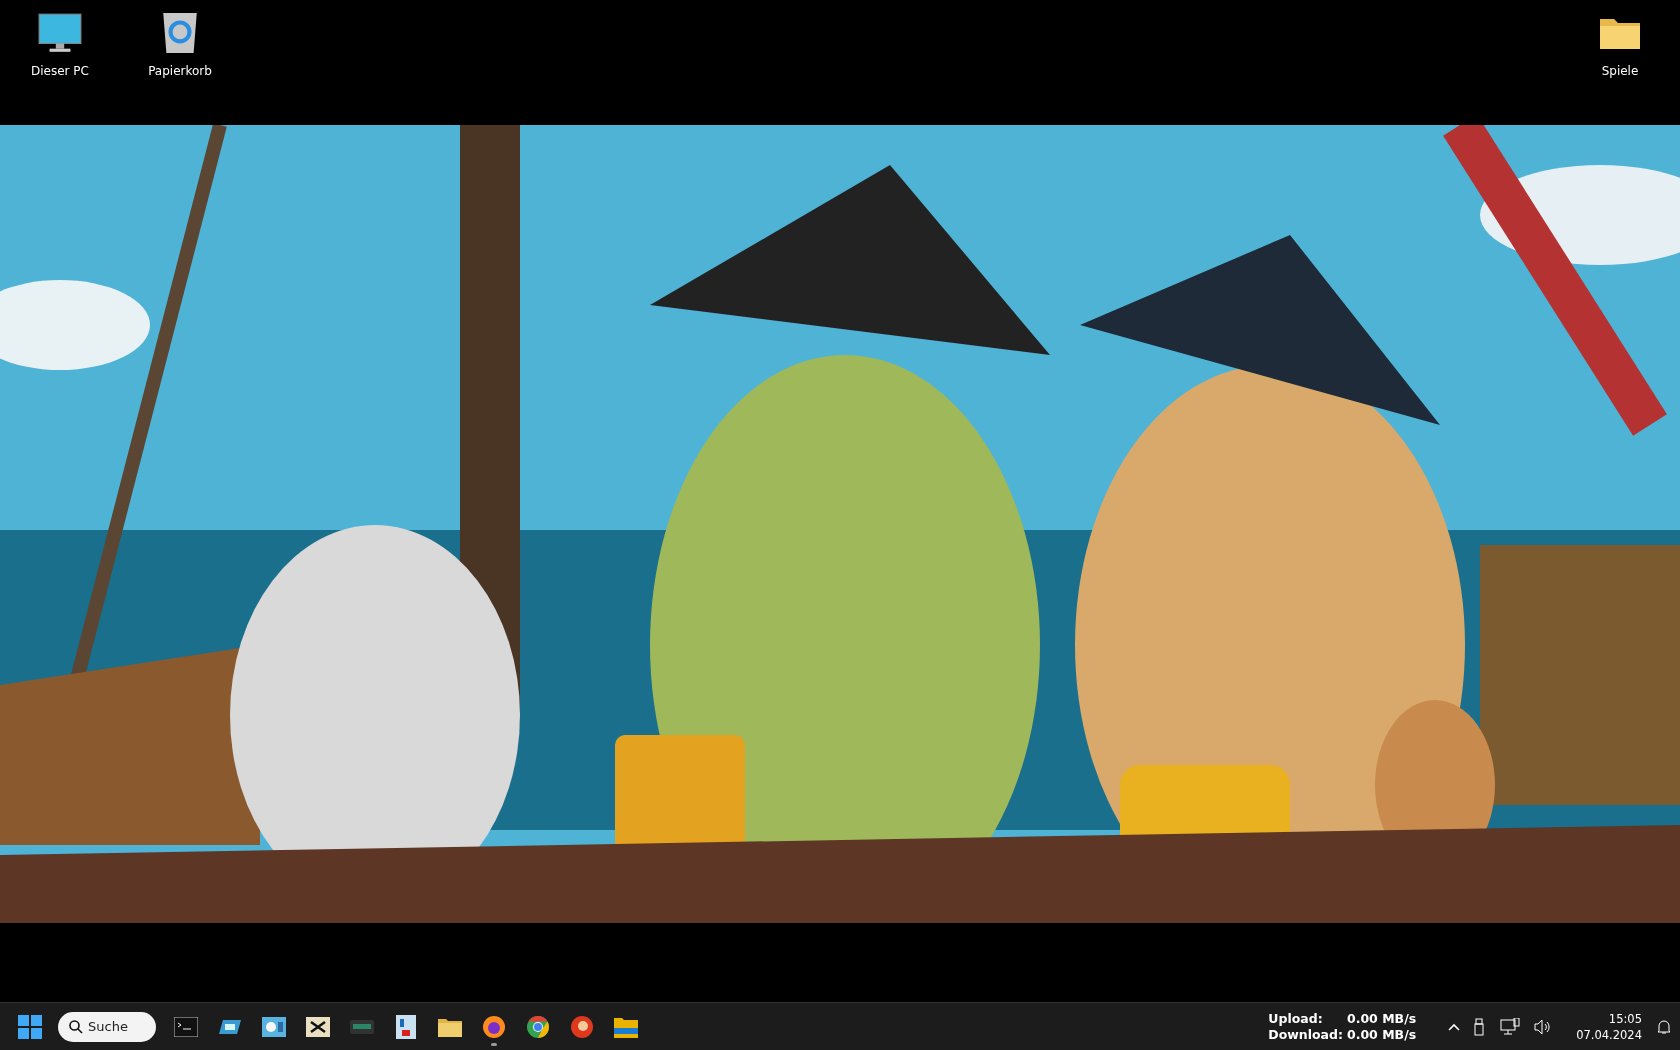  Describe the element at coordinates (1510, 1026) in the screenshot. I see `network-icon` at that location.